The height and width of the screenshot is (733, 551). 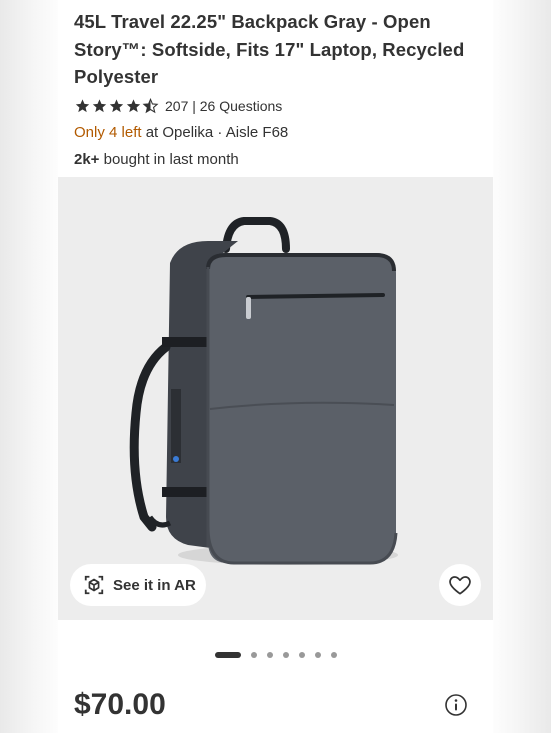 What do you see at coordinates (275, 655) in the screenshot?
I see `carousel-indicator` at bounding box center [275, 655].